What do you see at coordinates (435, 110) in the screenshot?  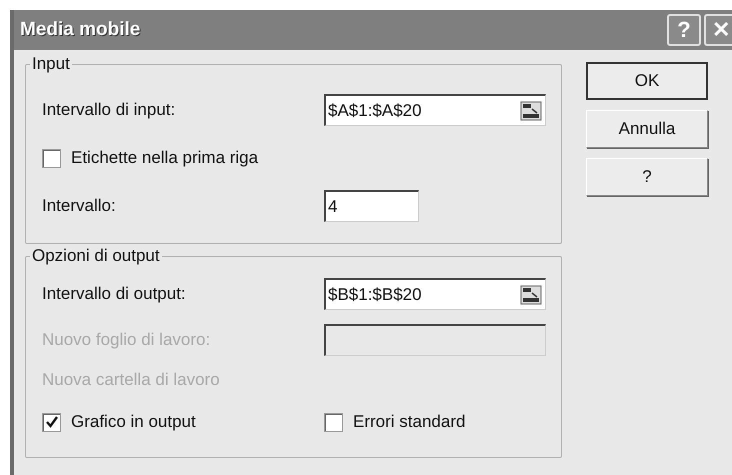 I see `input-field: $A$1:$A$20` at bounding box center [435, 110].